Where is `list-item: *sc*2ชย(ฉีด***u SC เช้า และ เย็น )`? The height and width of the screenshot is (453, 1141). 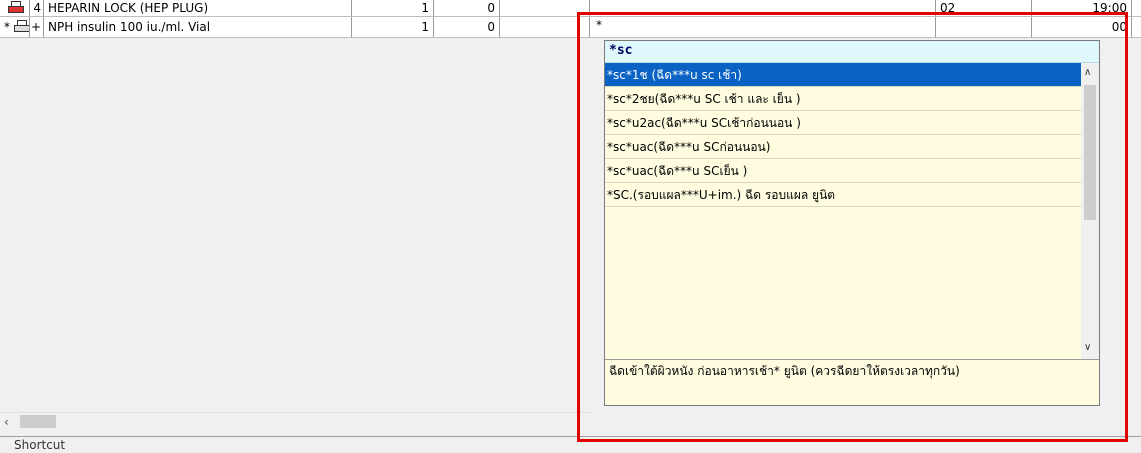
list-item: *sc*2ชย(ฉีด***u SC เช้า และ เย็น ) is located at coordinates (843, 99).